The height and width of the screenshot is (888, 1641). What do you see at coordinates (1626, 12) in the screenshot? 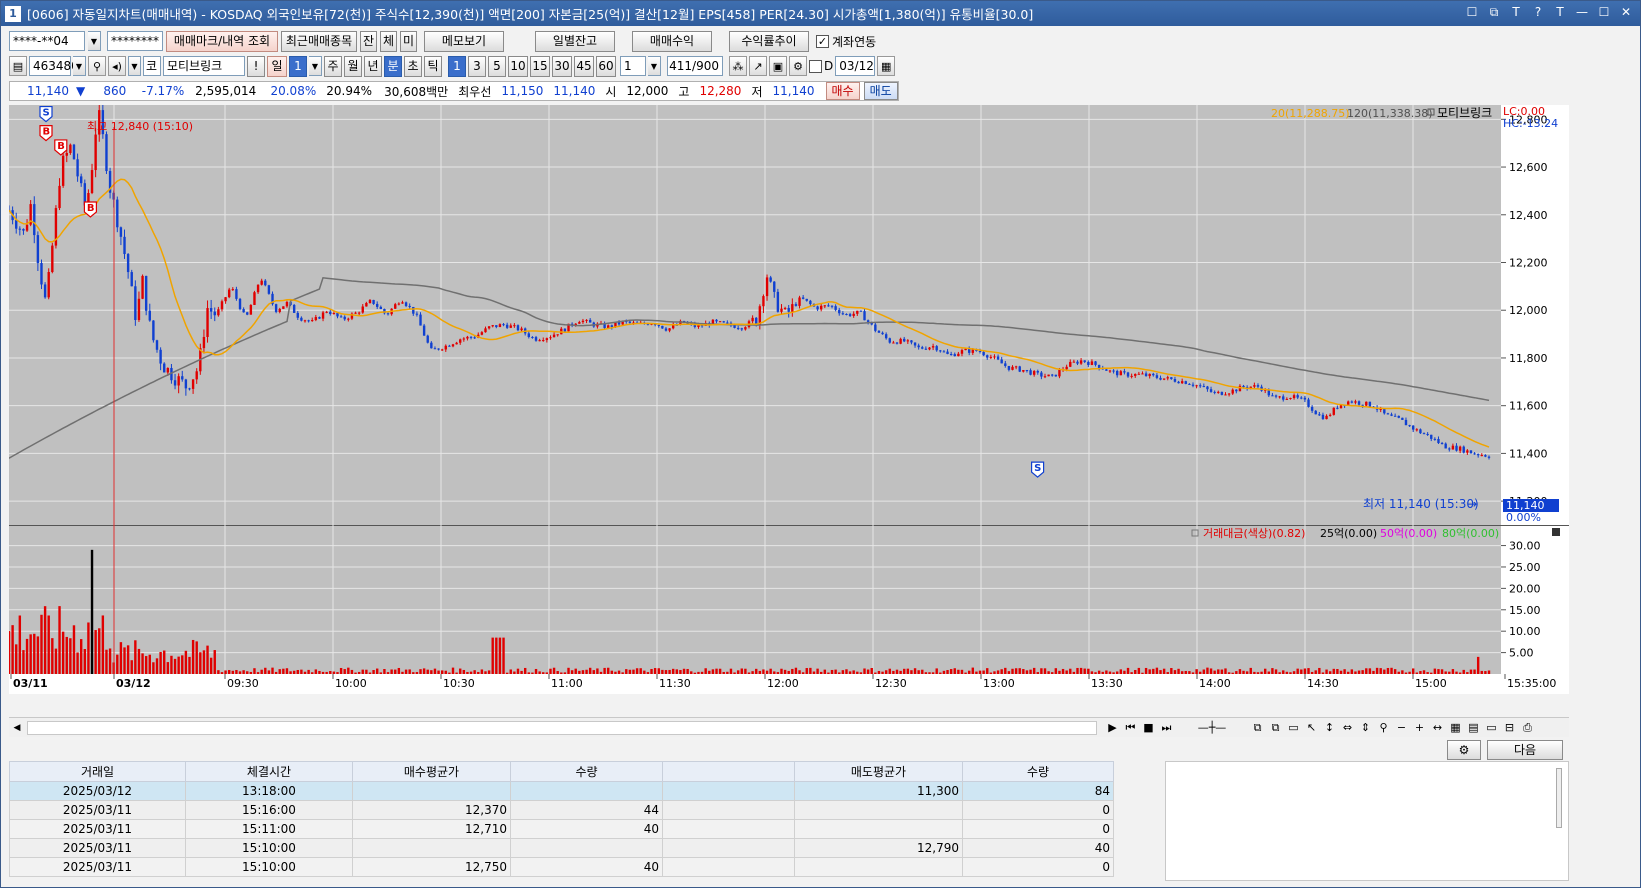
I see `close-icon: ✕` at bounding box center [1626, 12].